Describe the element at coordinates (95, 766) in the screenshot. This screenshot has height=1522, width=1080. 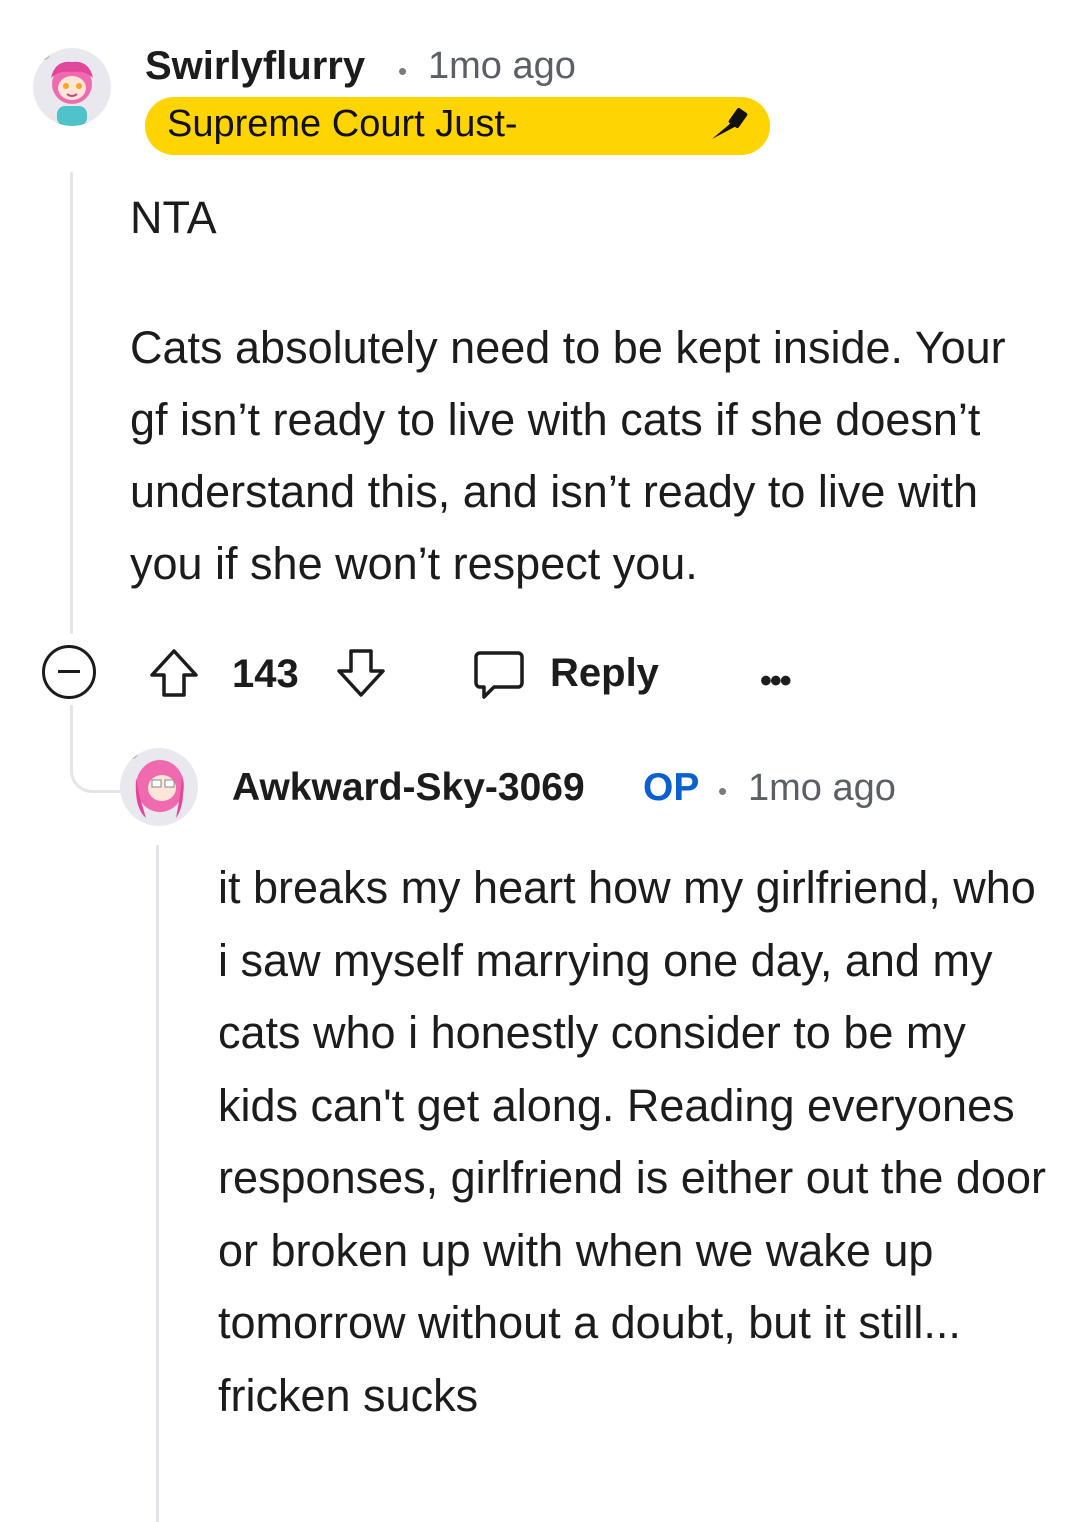
I see `thread-connector` at that location.